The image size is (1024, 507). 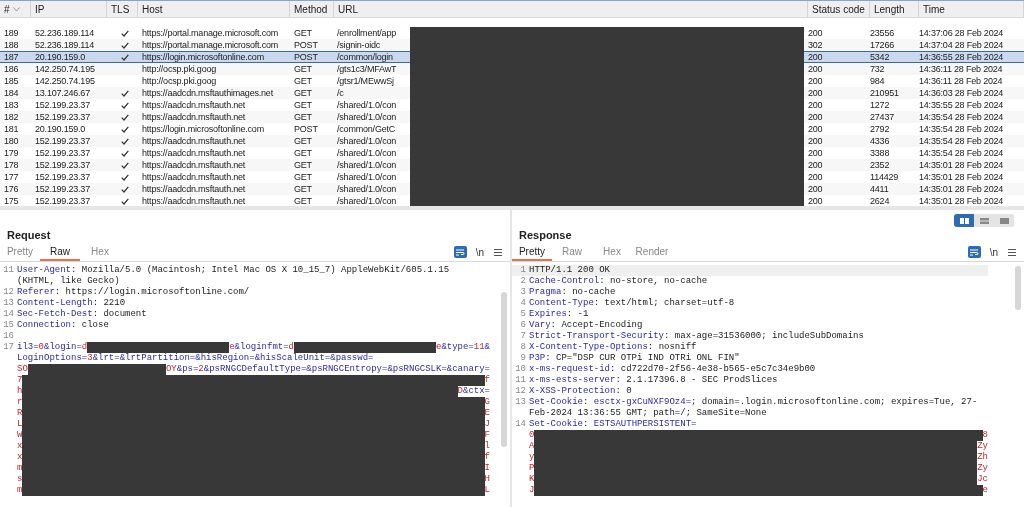 I want to click on table-cell: 183, so click(x=11, y=104).